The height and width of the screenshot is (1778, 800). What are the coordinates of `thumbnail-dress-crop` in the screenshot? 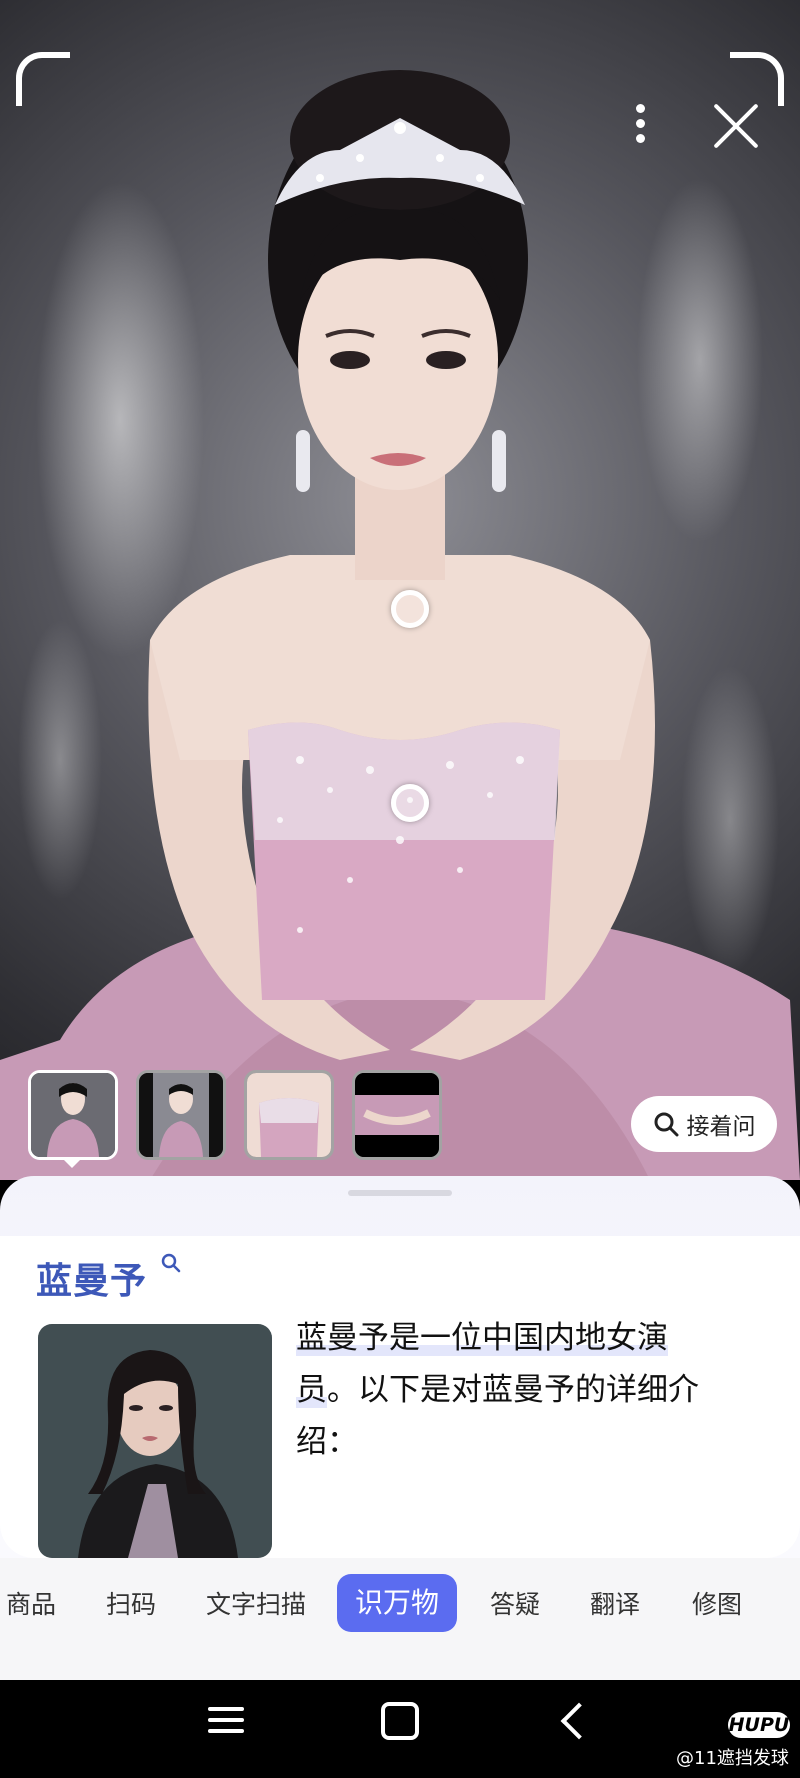 It's located at (289, 1115).